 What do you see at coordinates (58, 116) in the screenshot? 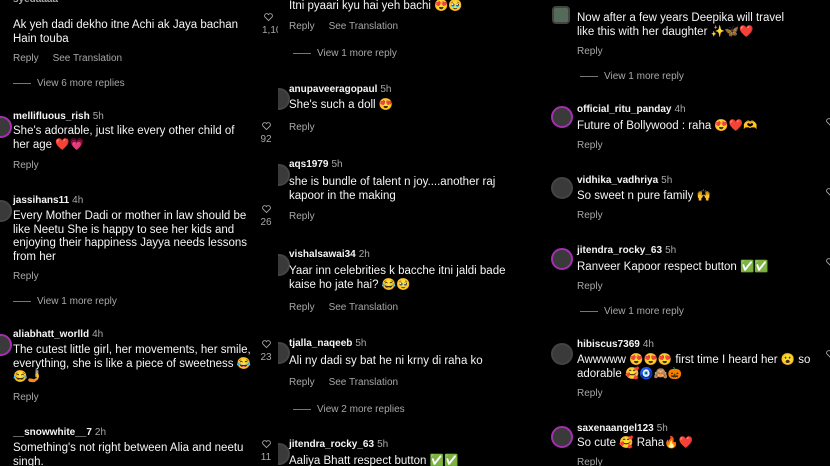
I see `comment-username: mellifluous_rish 5h` at bounding box center [58, 116].